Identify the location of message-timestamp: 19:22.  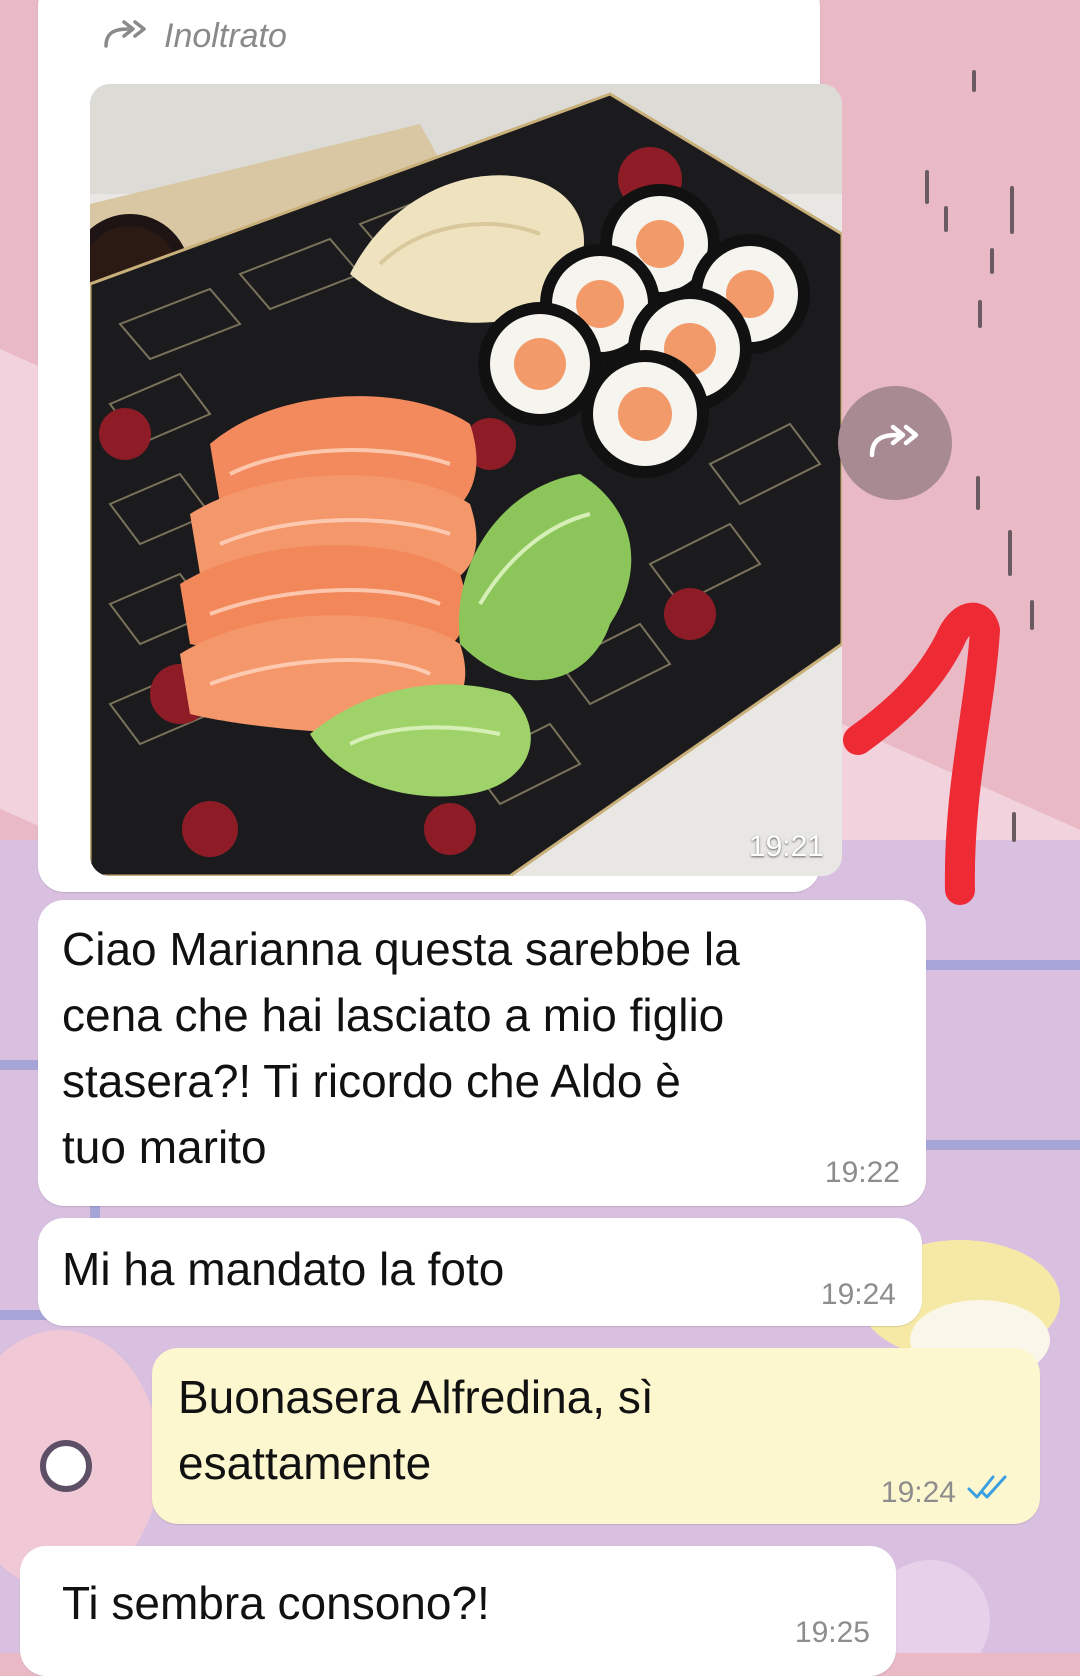
(862, 1172).